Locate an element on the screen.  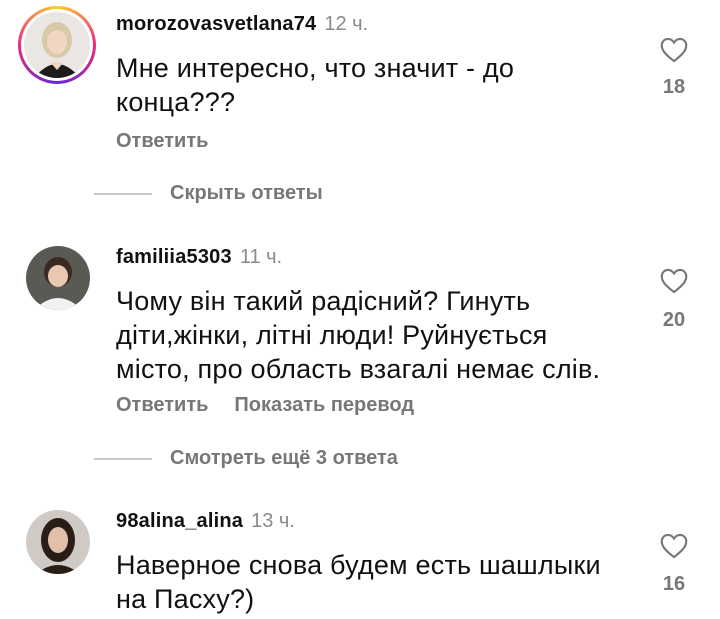
like-count: 16 is located at coordinates (674, 584).